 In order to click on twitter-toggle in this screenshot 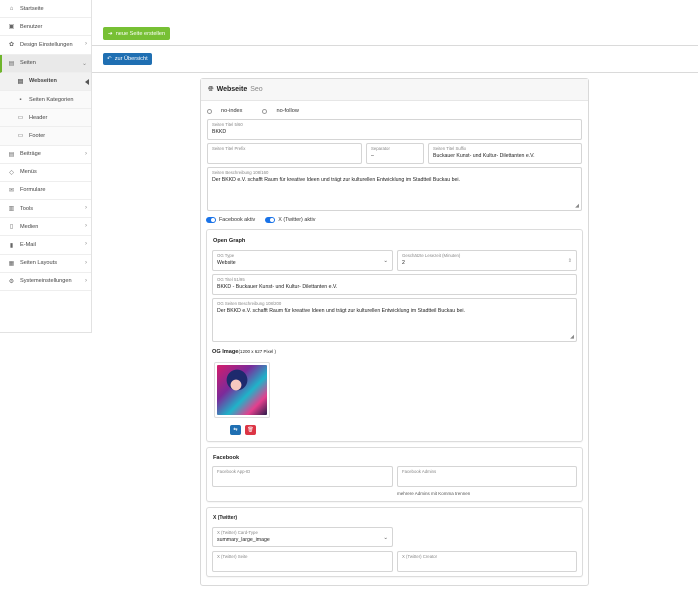, I will do `click(270, 220)`.